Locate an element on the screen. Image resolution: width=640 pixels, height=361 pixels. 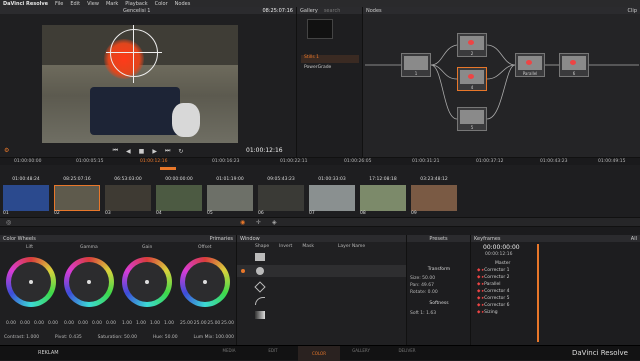
wheels-mode: Primaries is located at coordinates (221, 239).